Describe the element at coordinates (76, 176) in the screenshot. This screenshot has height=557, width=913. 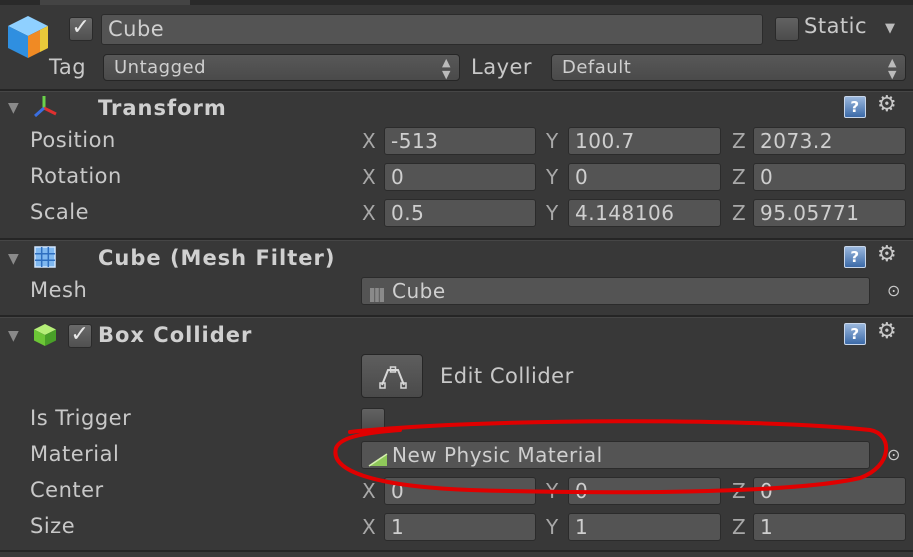
I see `rotation-label: Rotation` at that location.